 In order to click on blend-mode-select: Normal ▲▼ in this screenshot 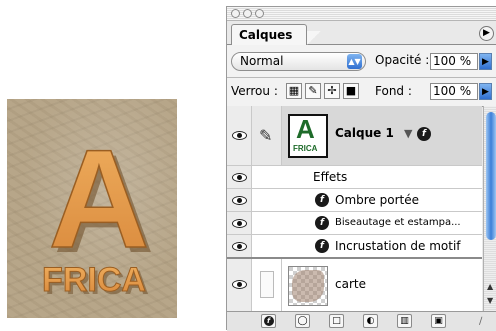, I will do `click(298, 61)`.